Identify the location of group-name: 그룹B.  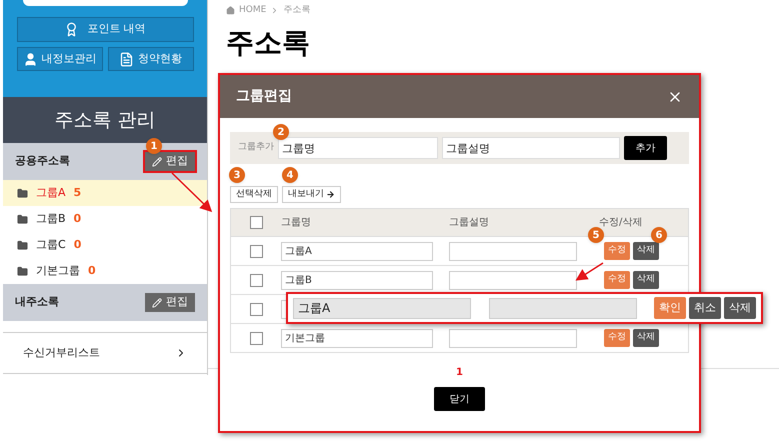
(51, 218).